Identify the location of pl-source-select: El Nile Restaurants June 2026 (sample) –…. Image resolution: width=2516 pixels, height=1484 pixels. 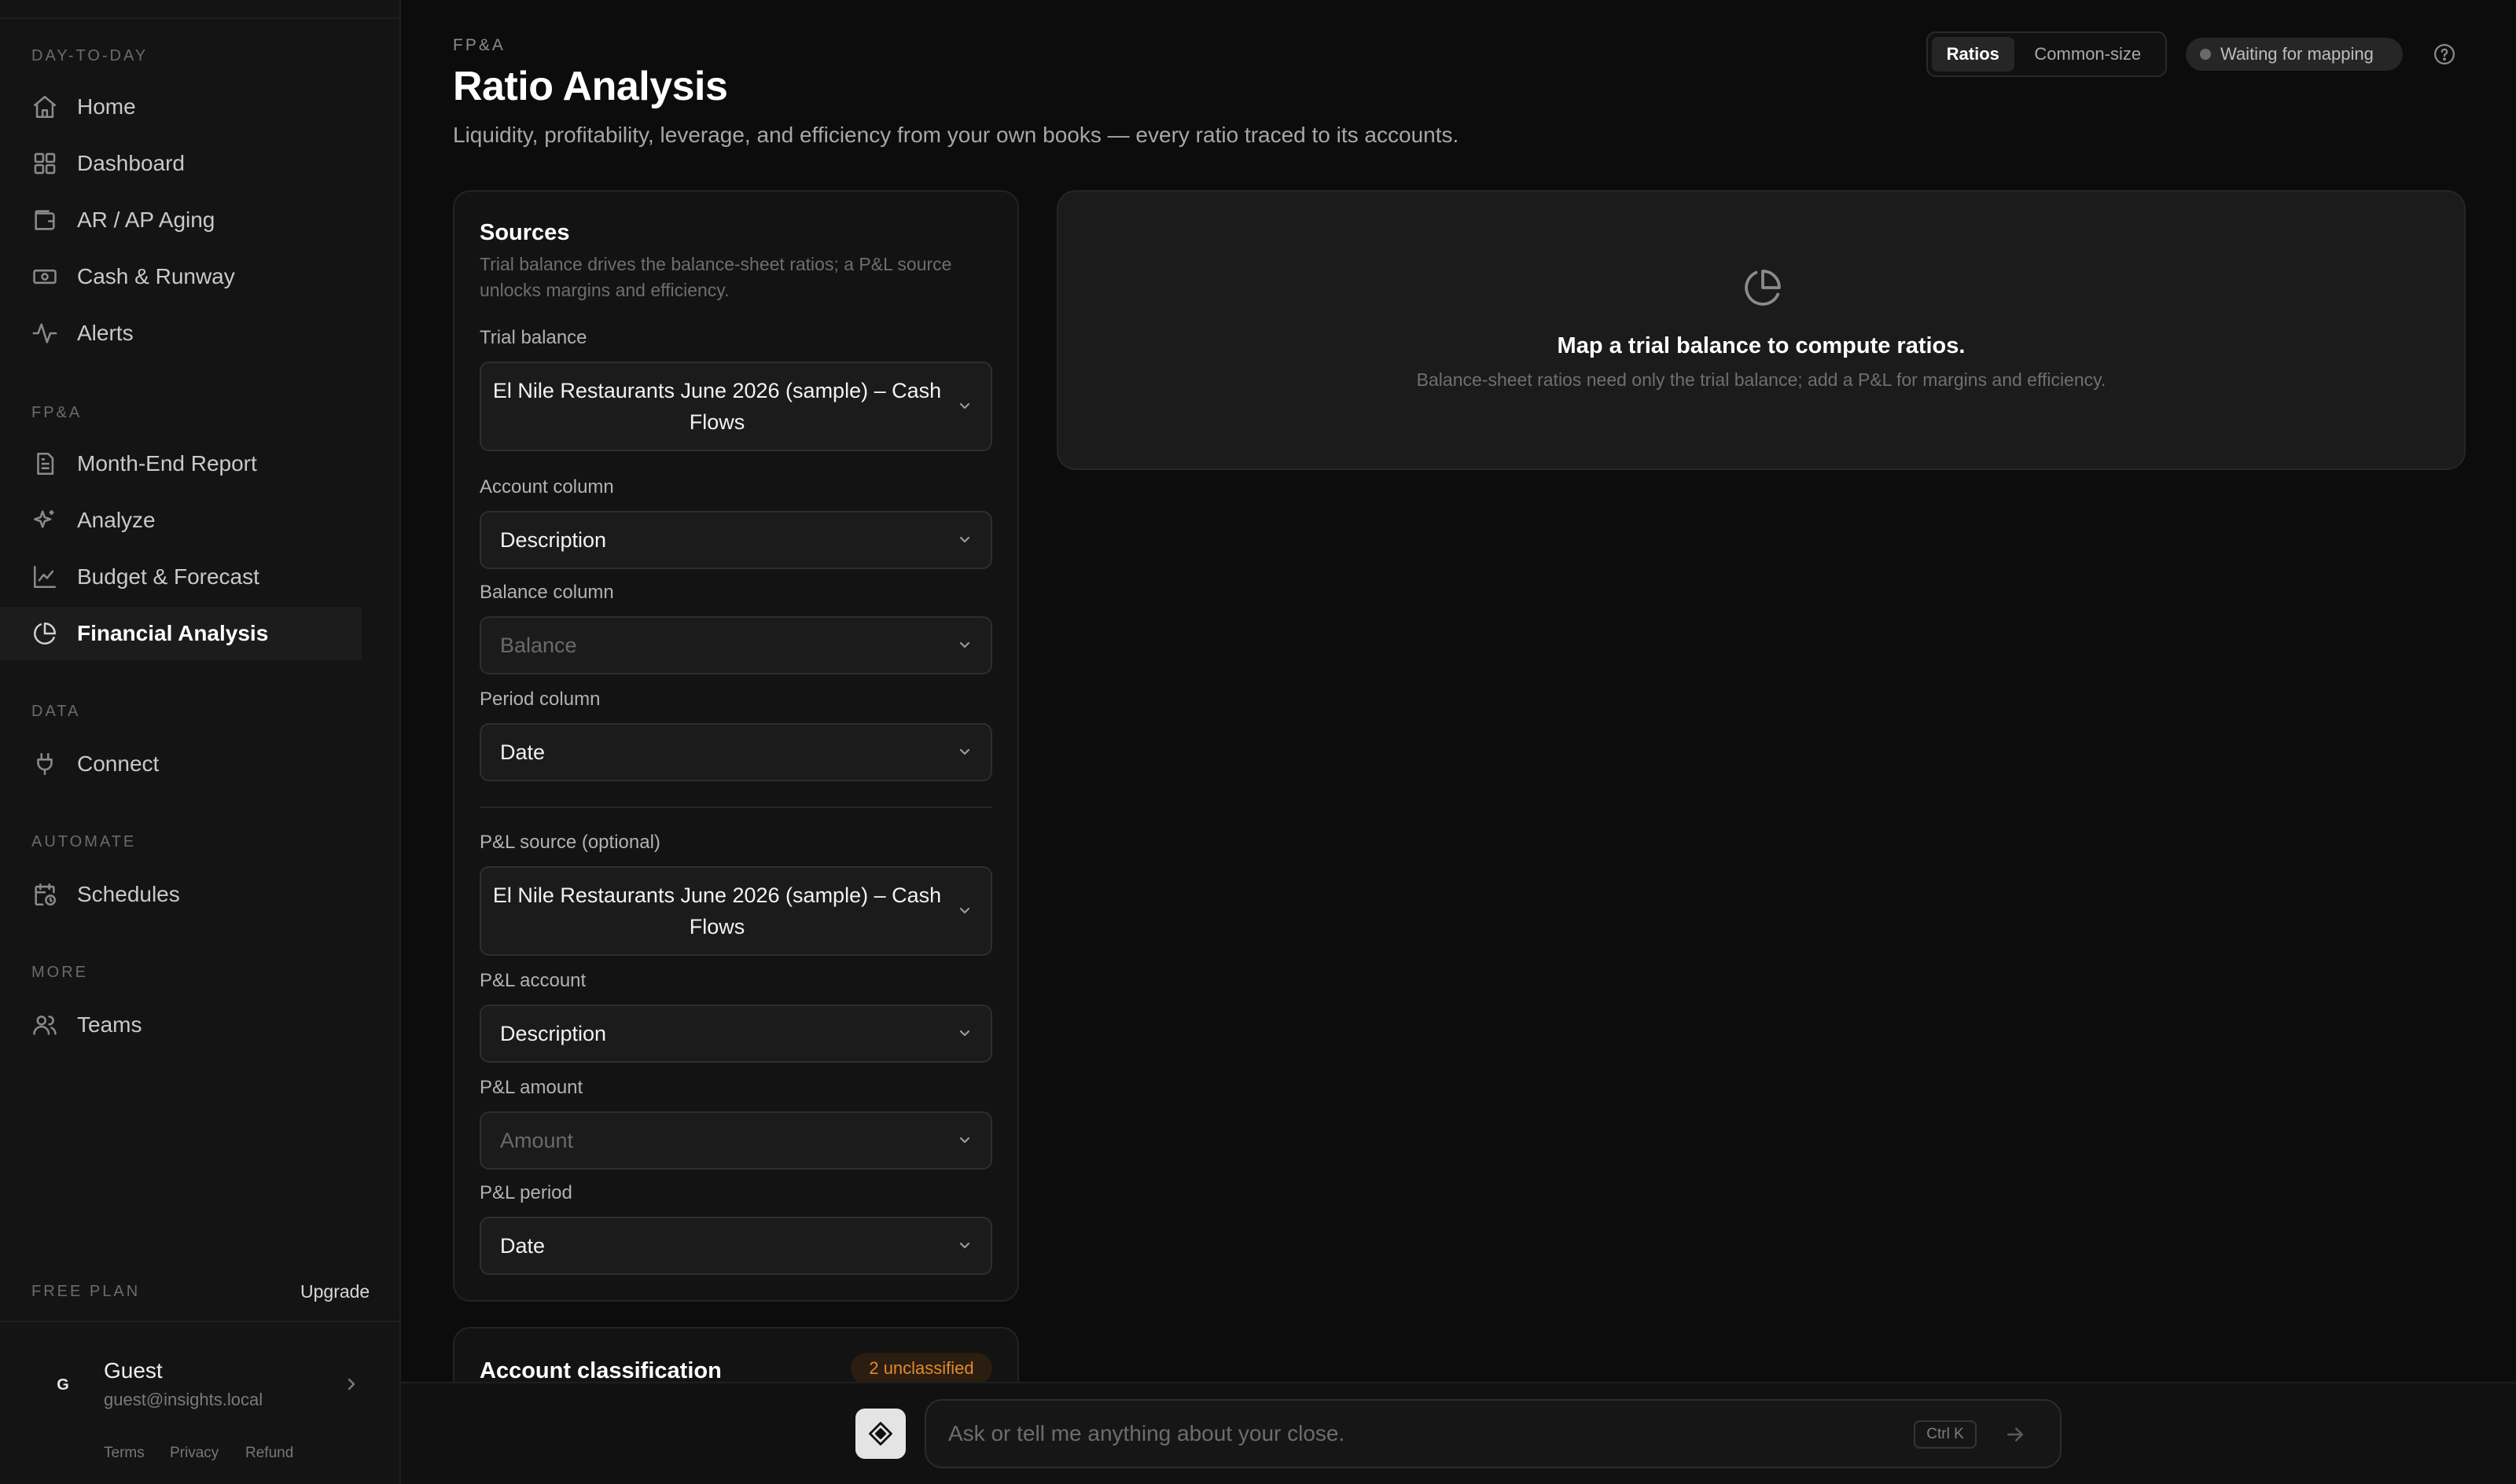
(736, 911).